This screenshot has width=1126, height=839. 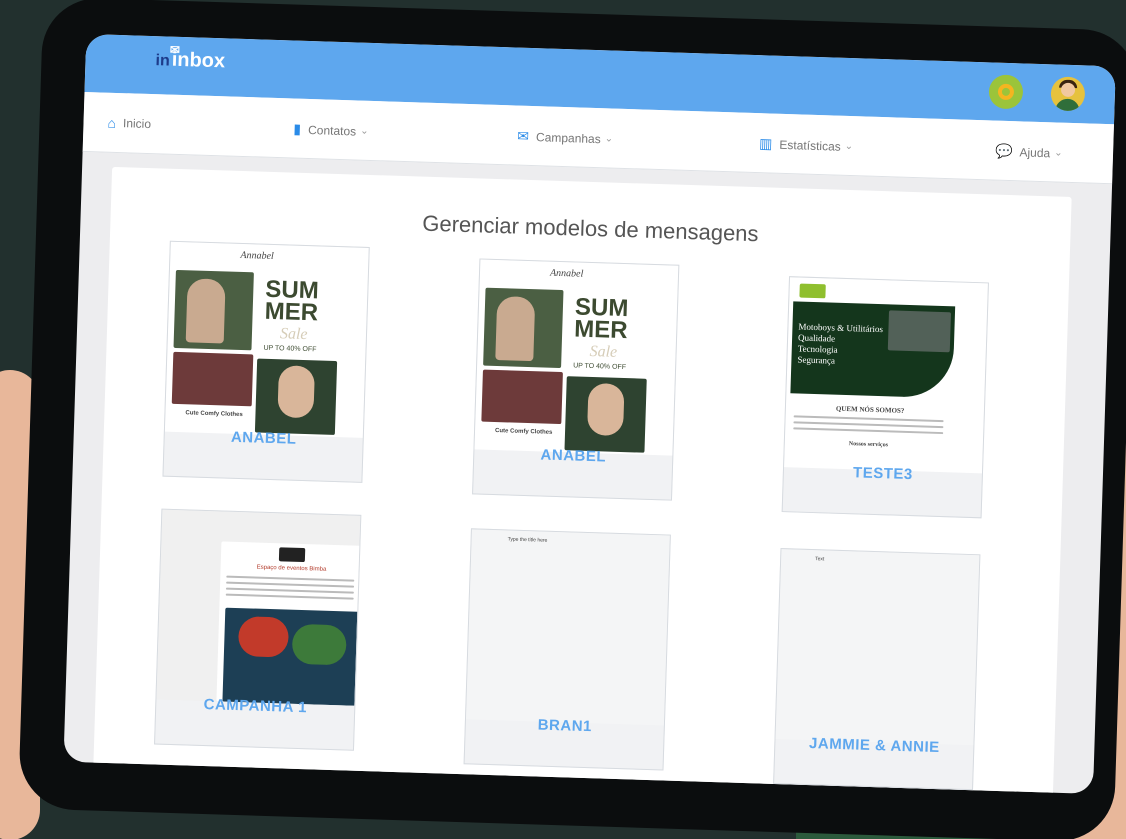 What do you see at coordinates (1003, 151) in the screenshot?
I see `chat-icon: 💬` at bounding box center [1003, 151].